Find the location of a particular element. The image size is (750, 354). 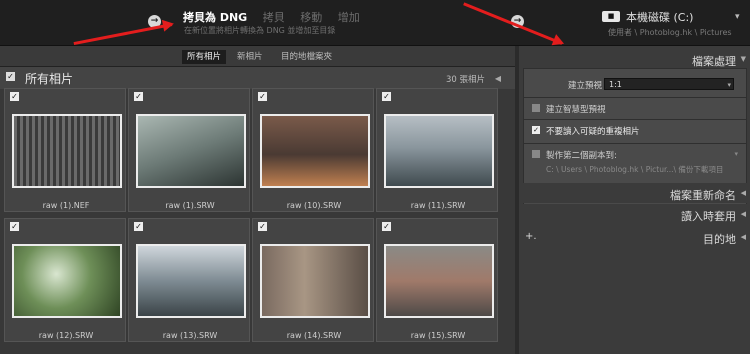

destination-dropdown-icon: ▾ is located at coordinates (737, 17).